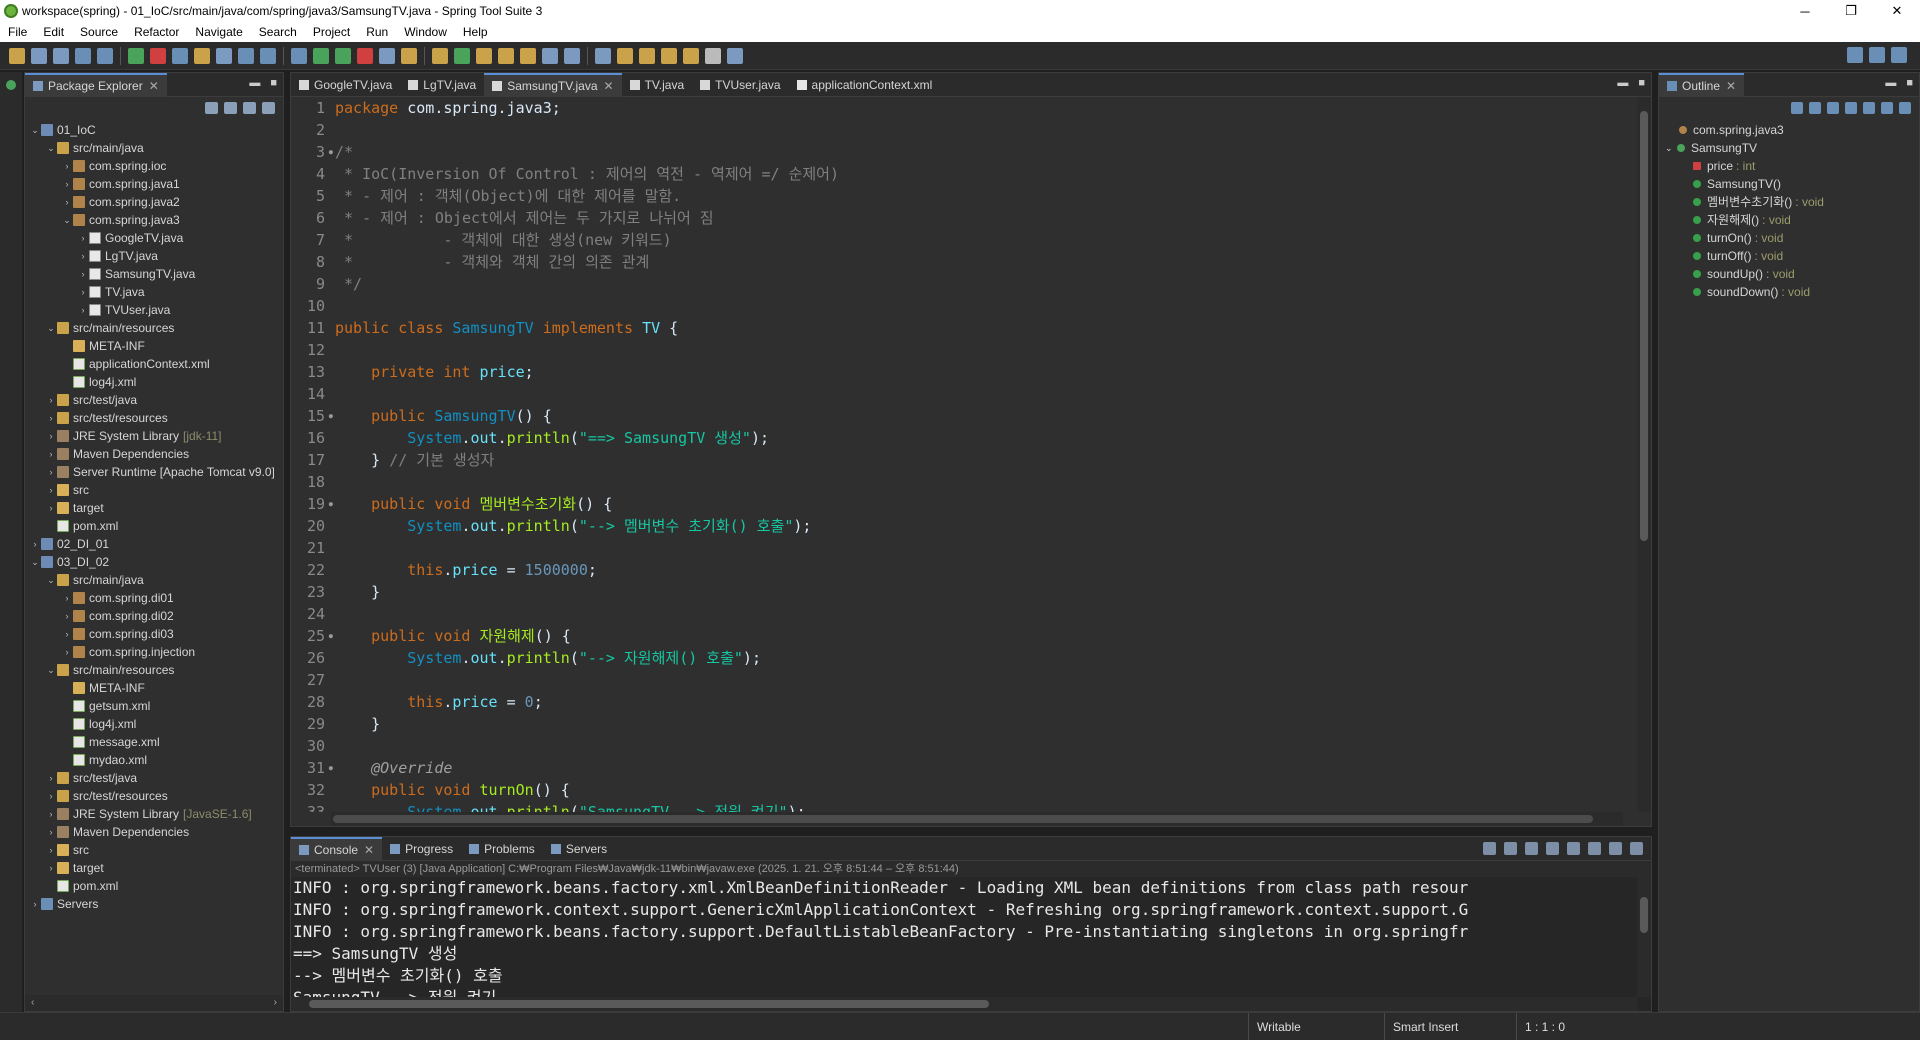 This screenshot has width=1920, height=1040. I want to click on tree-item: › TVUser.java, so click(154, 310).